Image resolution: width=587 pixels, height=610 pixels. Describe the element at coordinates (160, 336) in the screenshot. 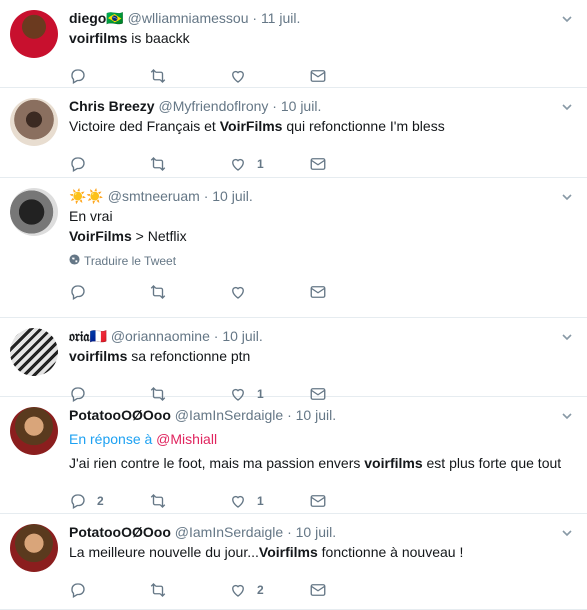

I see `author-handle: @oriannaomine` at that location.